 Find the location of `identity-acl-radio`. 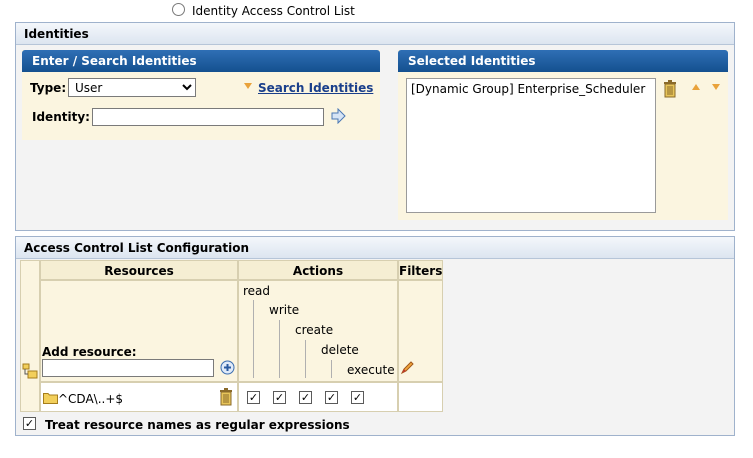

identity-acl-radio is located at coordinates (178, 9).